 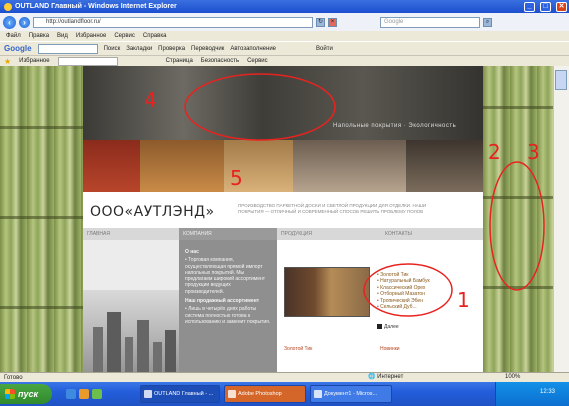 What do you see at coordinates (298, 349) in the screenshot?
I see `sub-link-teak: Золотой Тик` at bounding box center [298, 349].